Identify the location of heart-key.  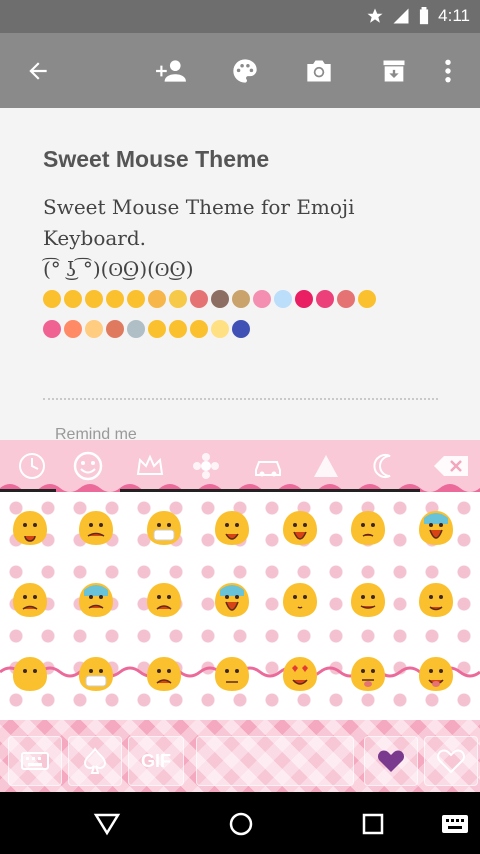
(391, 761).